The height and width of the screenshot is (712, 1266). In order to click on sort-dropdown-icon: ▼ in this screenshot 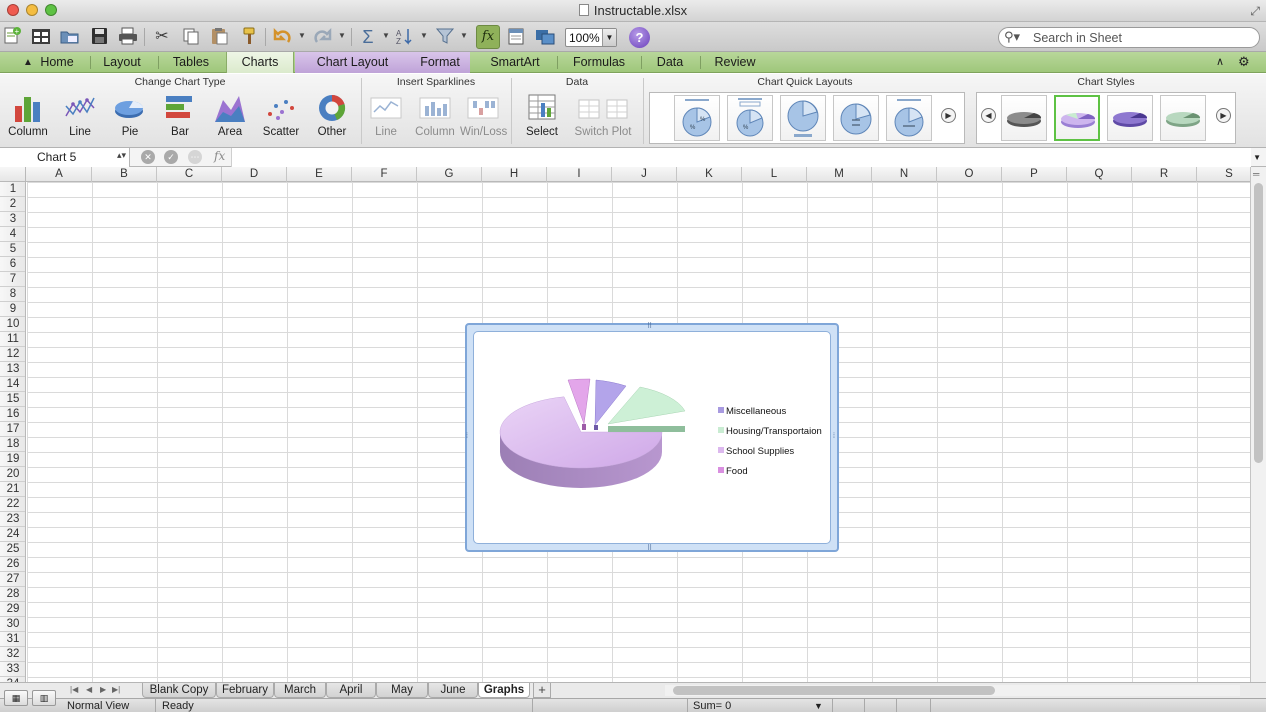, I will do `click(424, 35)`.